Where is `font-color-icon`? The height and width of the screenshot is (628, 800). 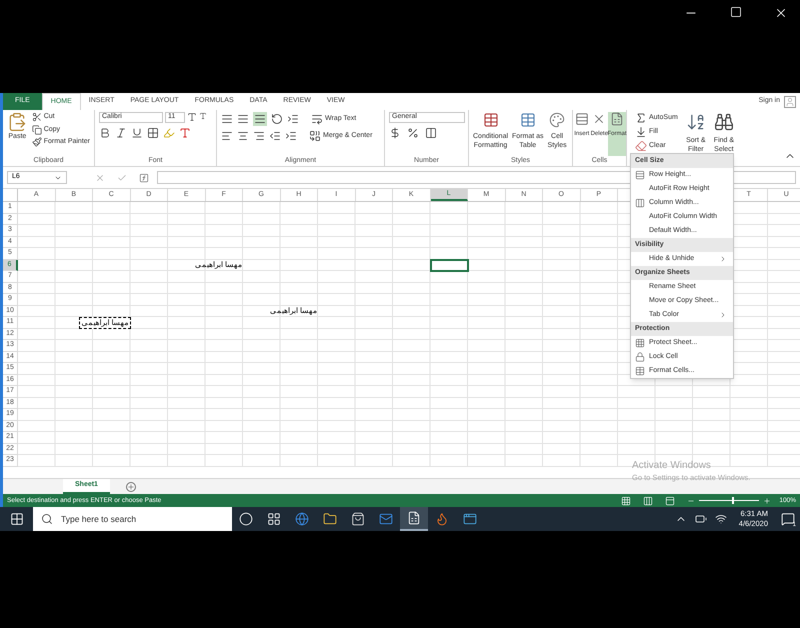
font-color-icon is located at coordinates (185, 133).